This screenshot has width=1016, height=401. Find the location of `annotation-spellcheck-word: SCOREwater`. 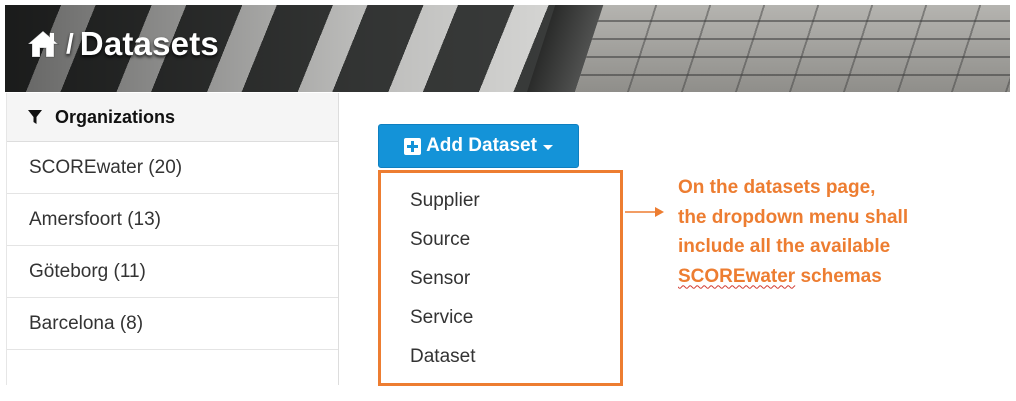

annotation-spellcheck-word: SCOREwater is located at coordinates (737, 276).